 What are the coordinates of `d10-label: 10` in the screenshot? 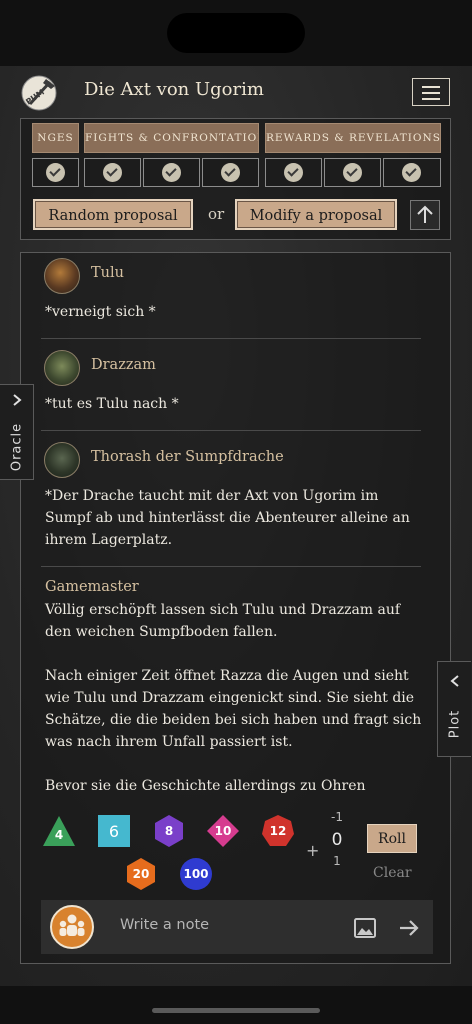 It's located at (223, 831).